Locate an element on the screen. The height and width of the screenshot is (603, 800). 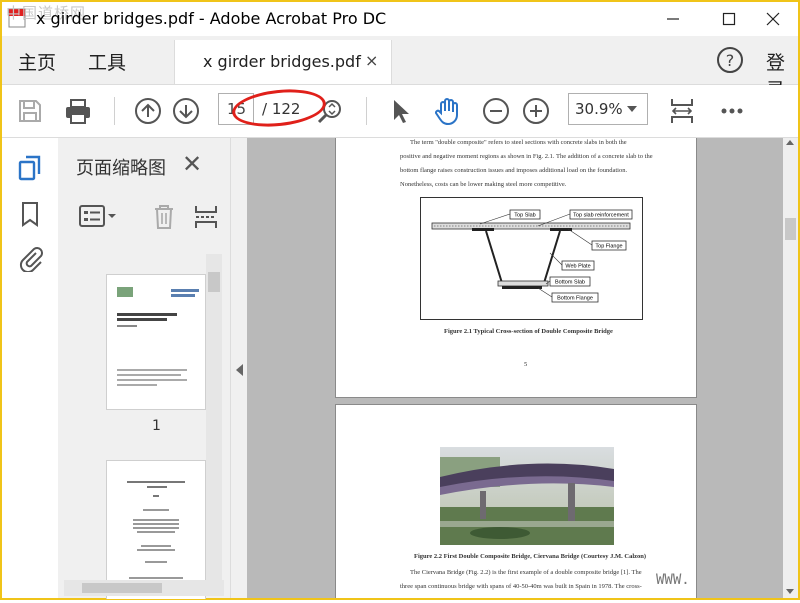
help-icon: ? is located at coordinates (730, 60).